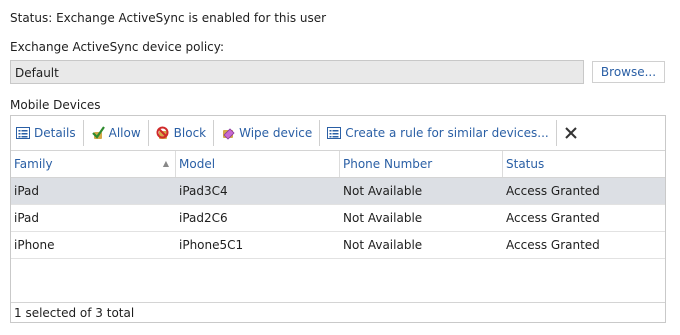 This screenshot has width=680, height=335. I want to click on remove-button, so click(573, 133).